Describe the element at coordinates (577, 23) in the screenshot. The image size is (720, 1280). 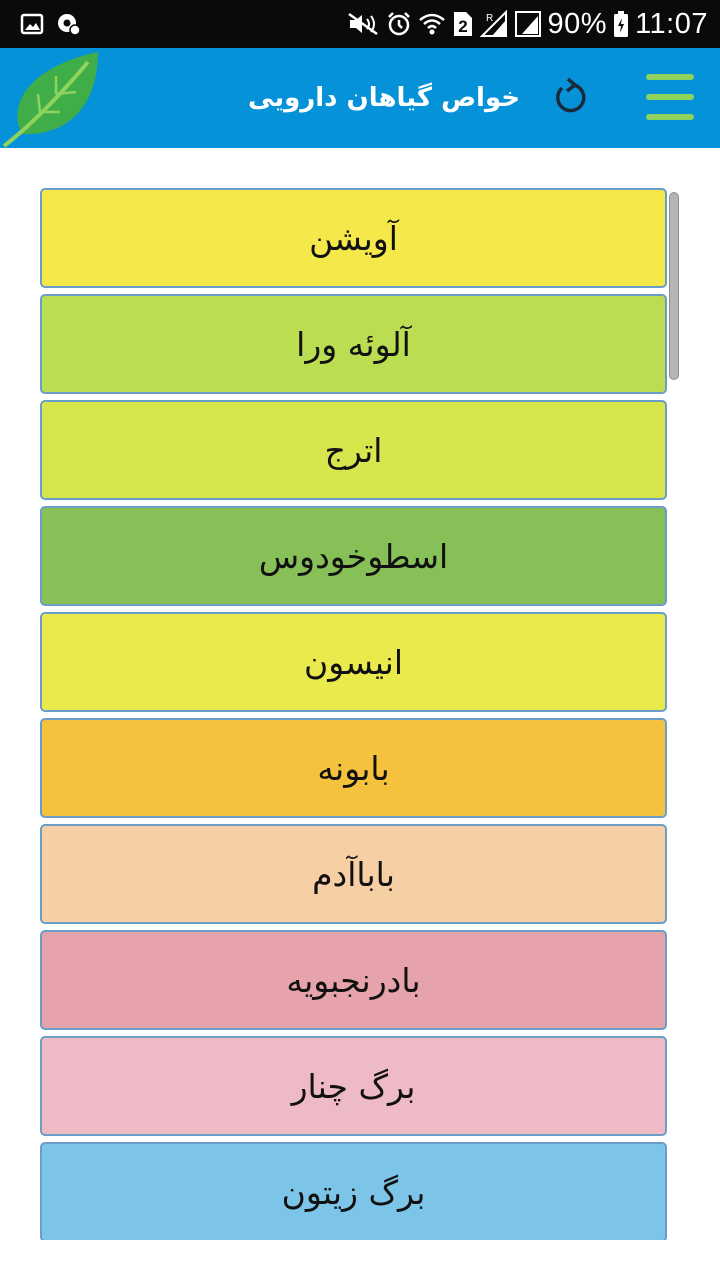
I see `battery-percent: 90%` at that location.